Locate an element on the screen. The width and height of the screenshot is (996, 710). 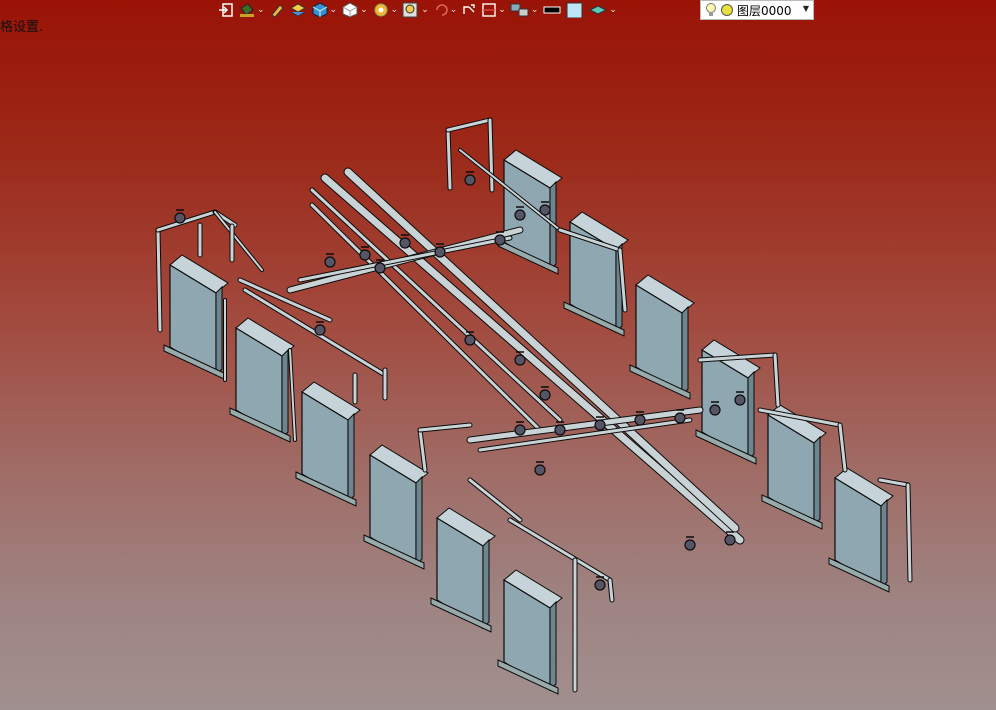
zoom-window-dropdown: ⌄ is located at coordinates (415, 10).